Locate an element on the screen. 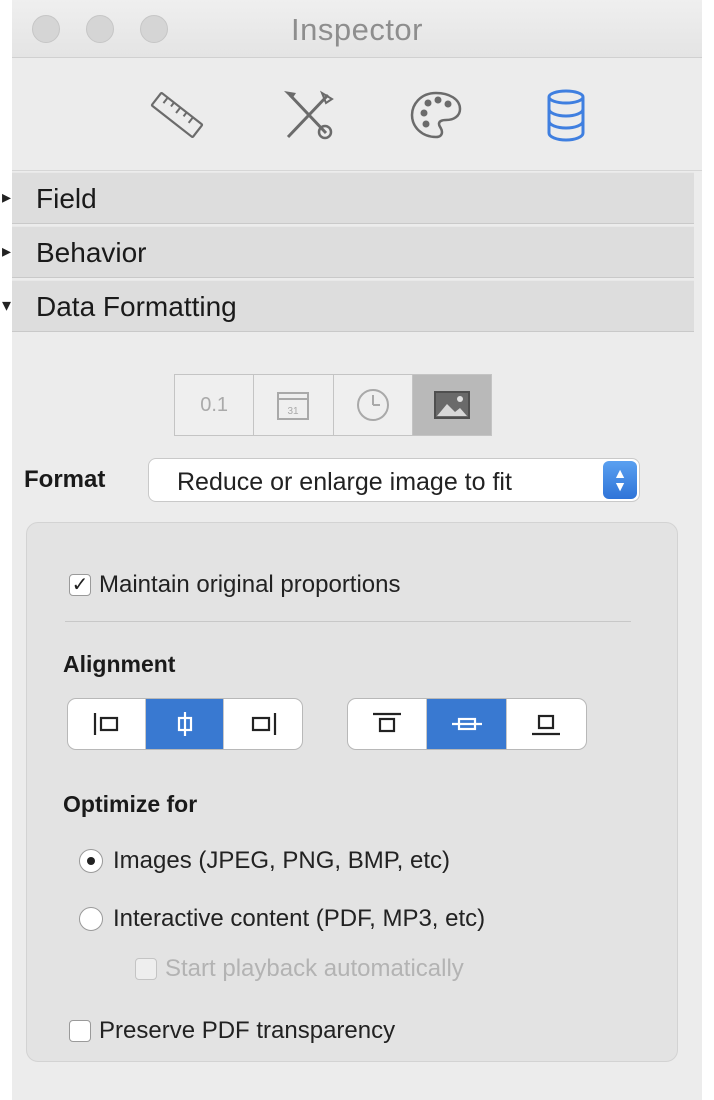  alignment-label: Alignment is located at coordinates (119, 664).